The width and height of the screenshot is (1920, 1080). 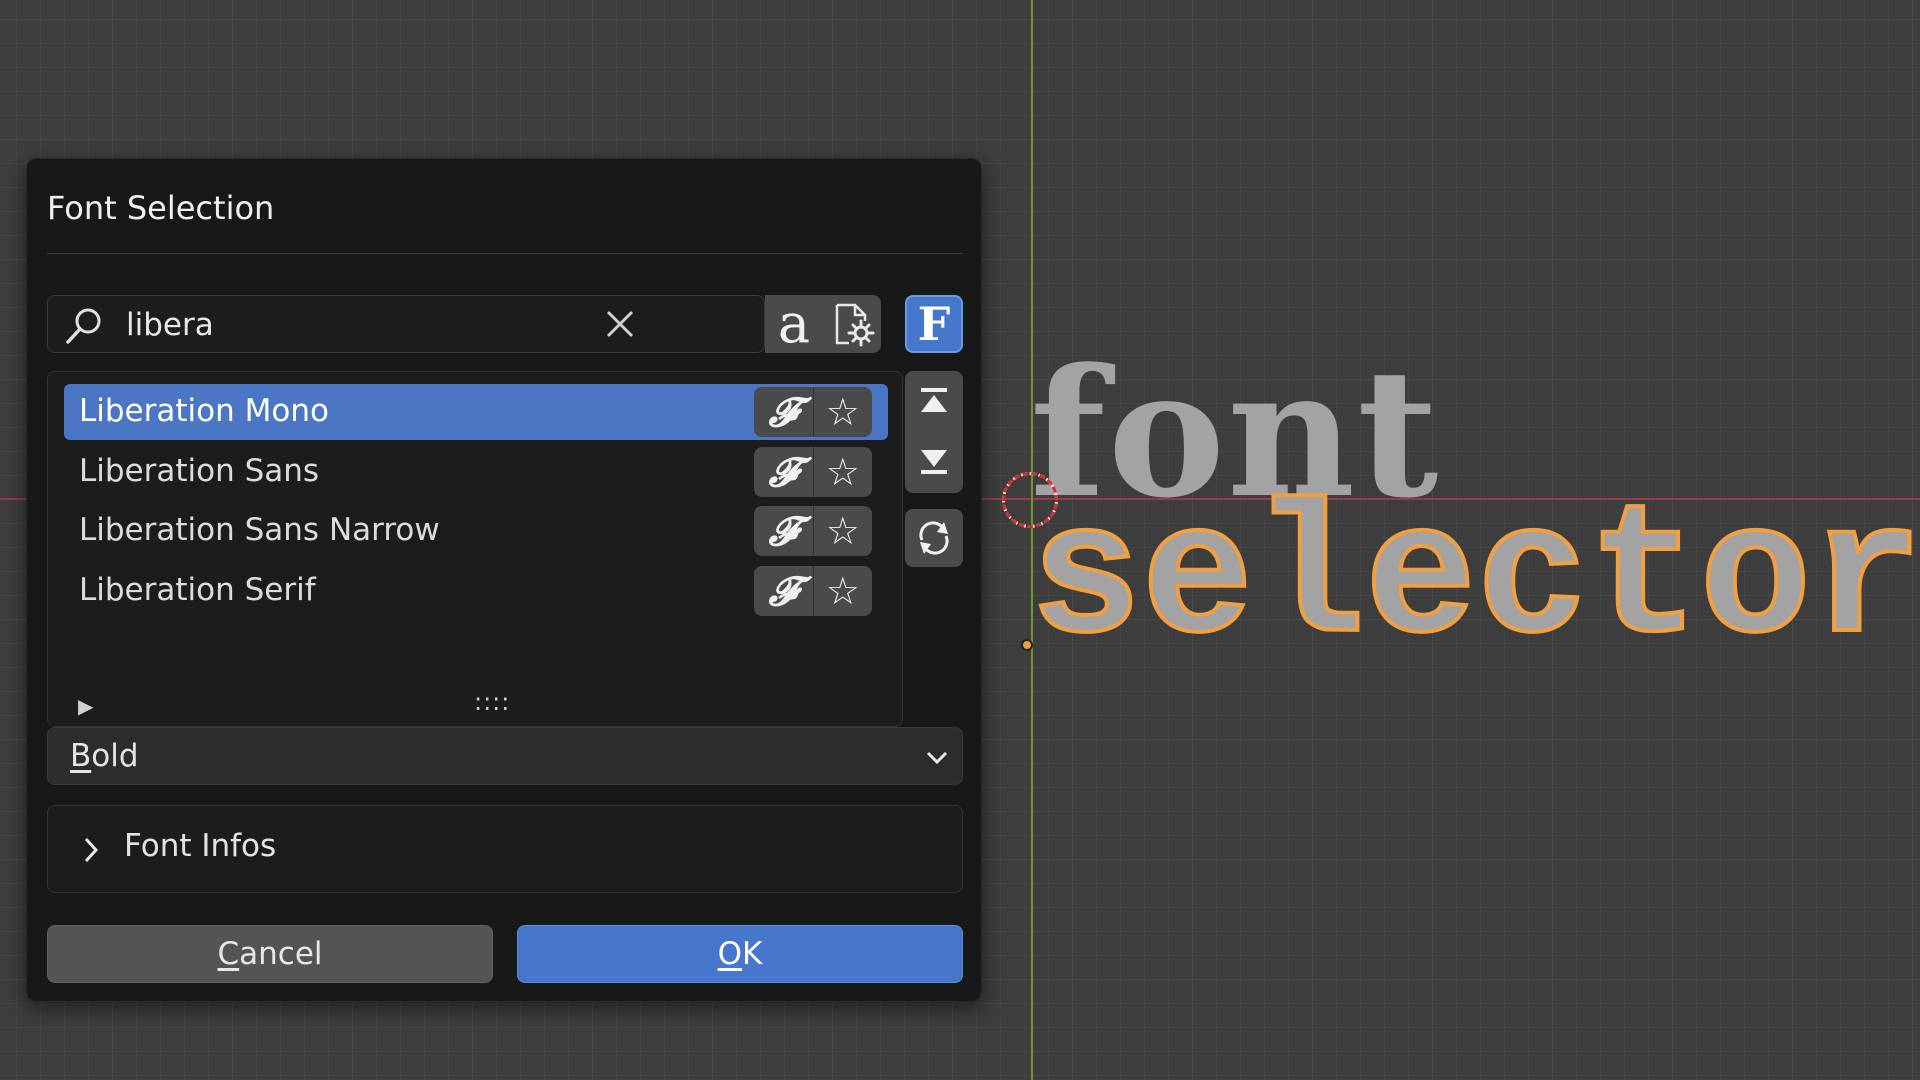 What do you see at coordinates (281, 954) in the screenshot?
I see `cancel-rest: ancel` at bounding box center [281, 954].